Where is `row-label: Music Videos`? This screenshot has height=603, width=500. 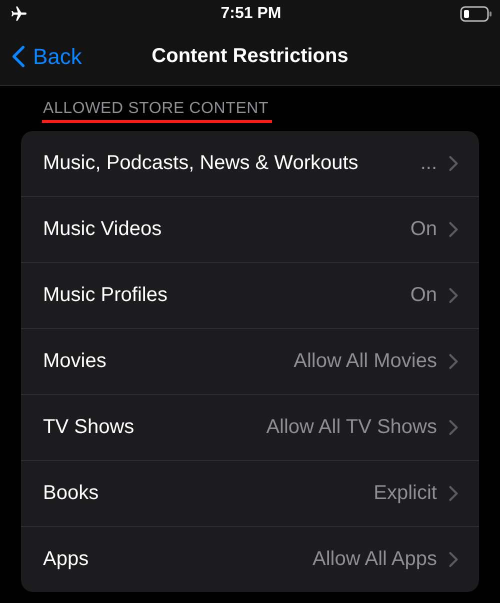 row-label: Music Videos is located at coordinates (102, 229).